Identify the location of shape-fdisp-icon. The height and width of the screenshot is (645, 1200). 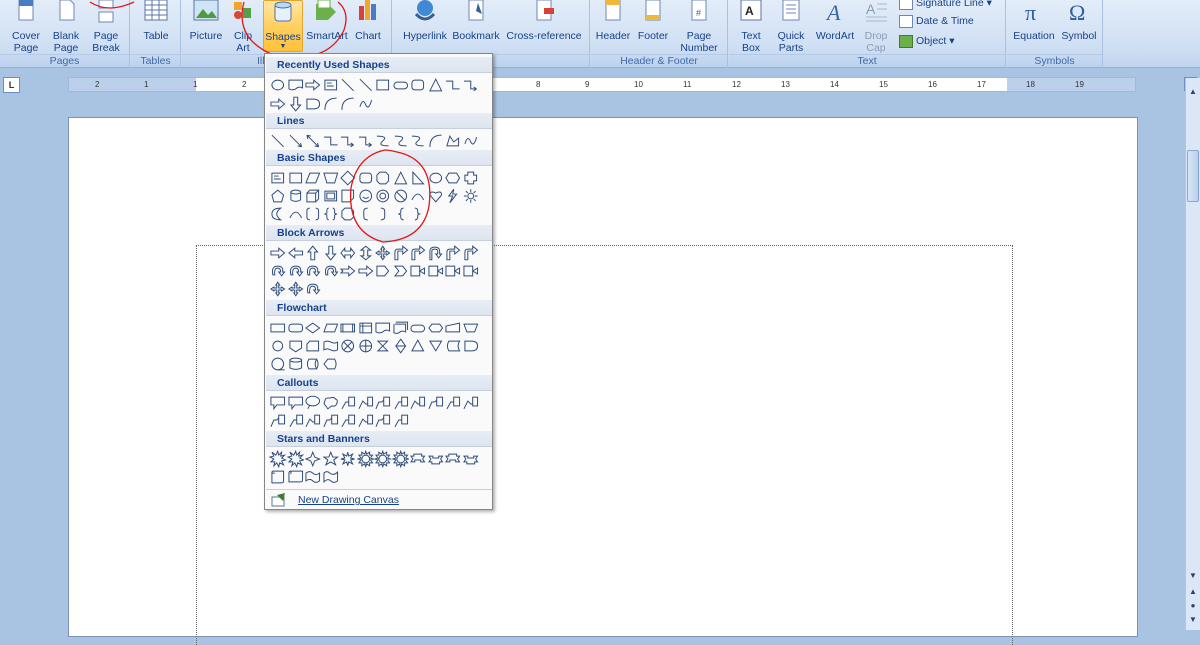
(331, 364).